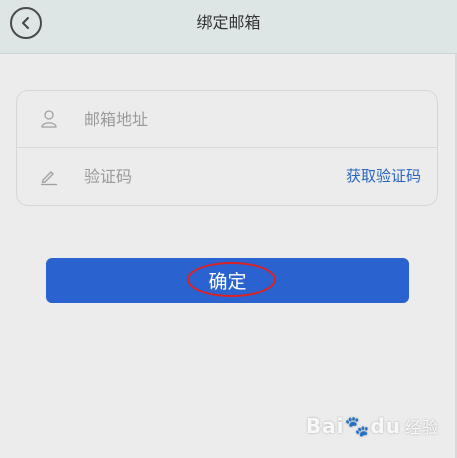 The width and height of the screenshot is (457, 458). What do you see at coordinates (325, 426) in the screenshot?
I see `watermark-brand: Bai` at bounding box center [325, 426].